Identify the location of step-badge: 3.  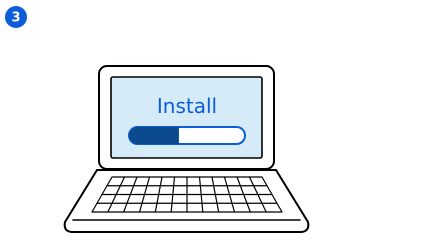
(16, 17).